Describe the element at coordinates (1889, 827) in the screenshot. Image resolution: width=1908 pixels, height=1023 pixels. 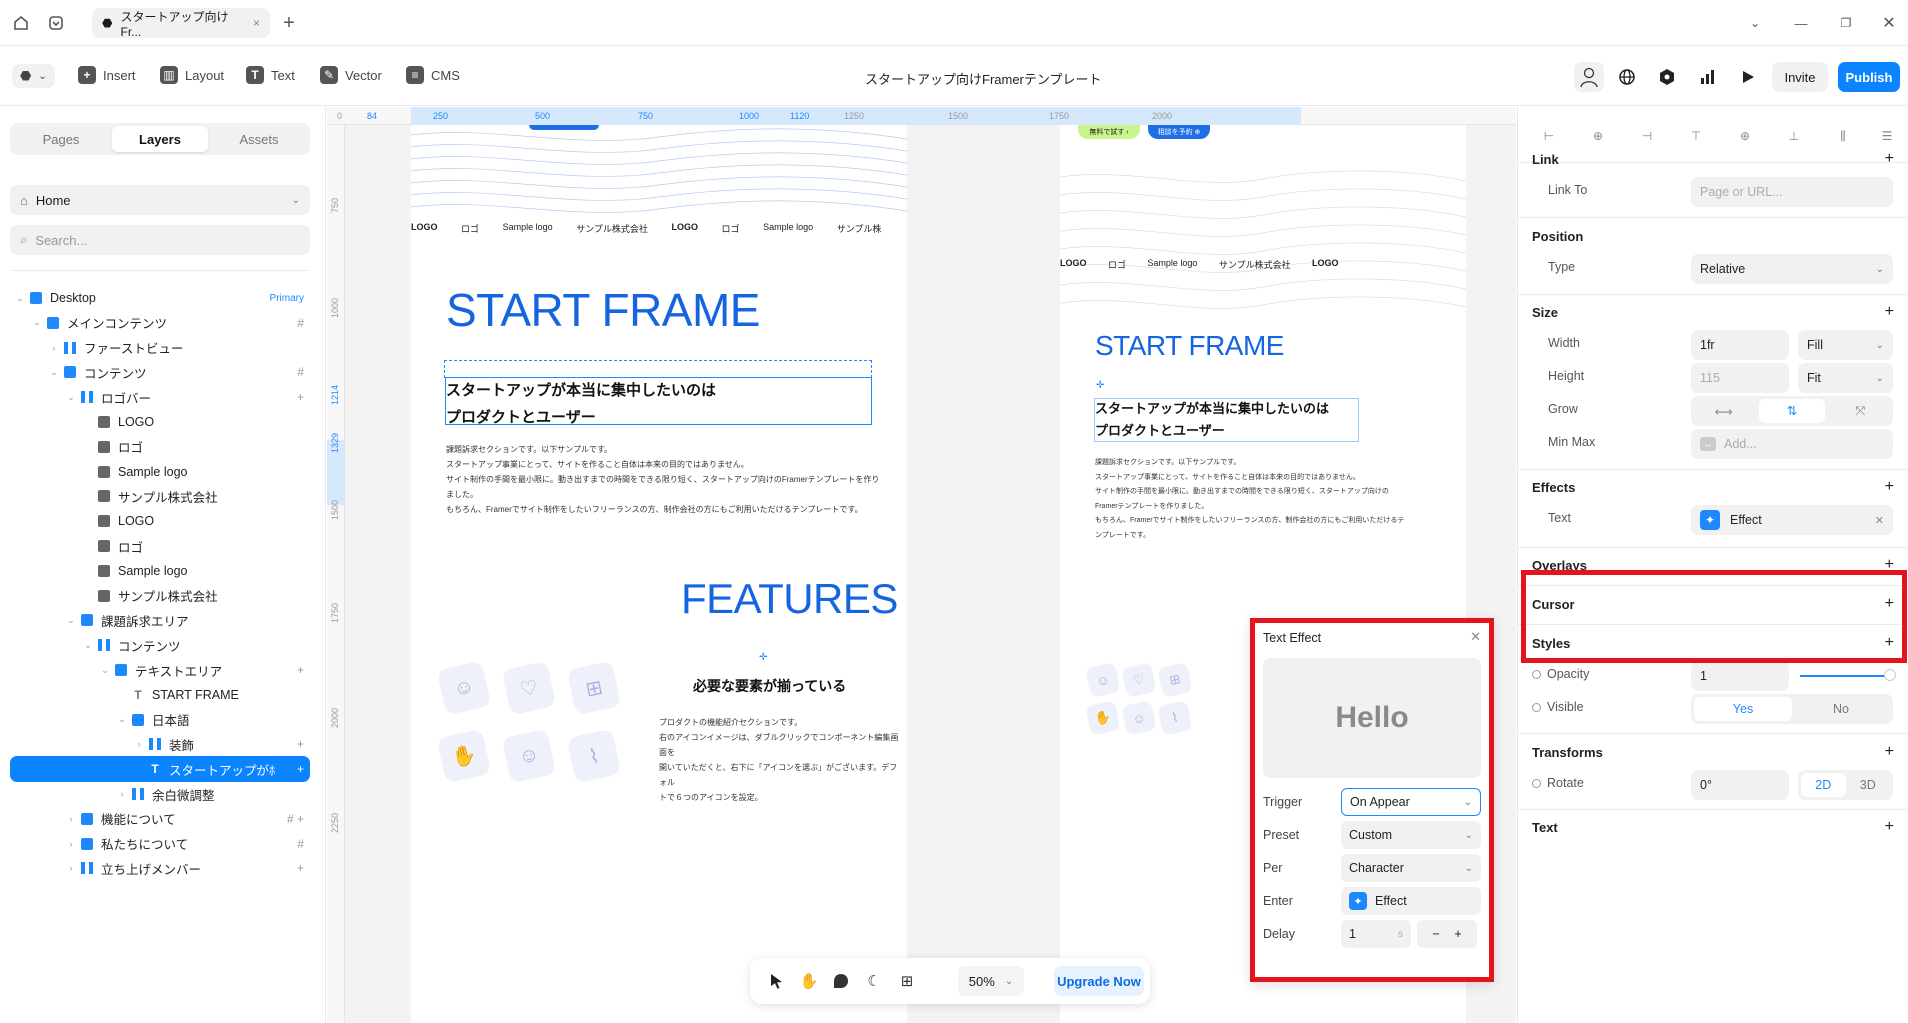
I see `add-text-style-icon: +` at that location.